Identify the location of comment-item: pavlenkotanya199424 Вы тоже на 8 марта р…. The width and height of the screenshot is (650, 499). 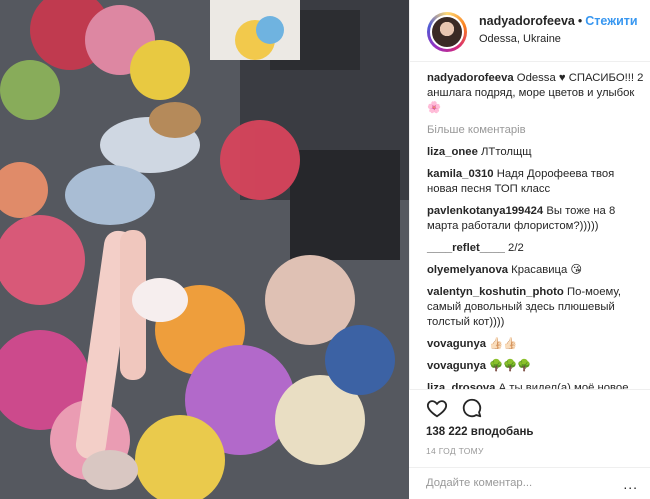
(537, 219).